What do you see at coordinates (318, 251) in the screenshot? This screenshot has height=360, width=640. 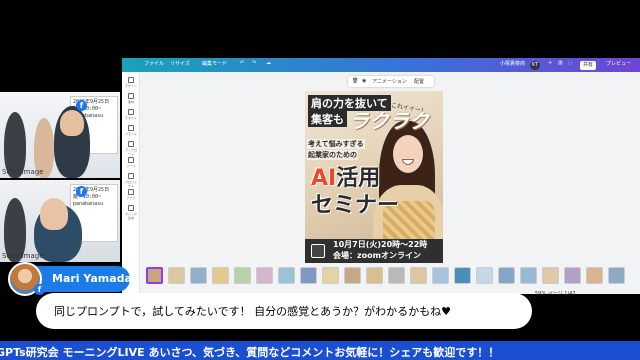 I see `phone-icon` at bounding box center [318, 251].